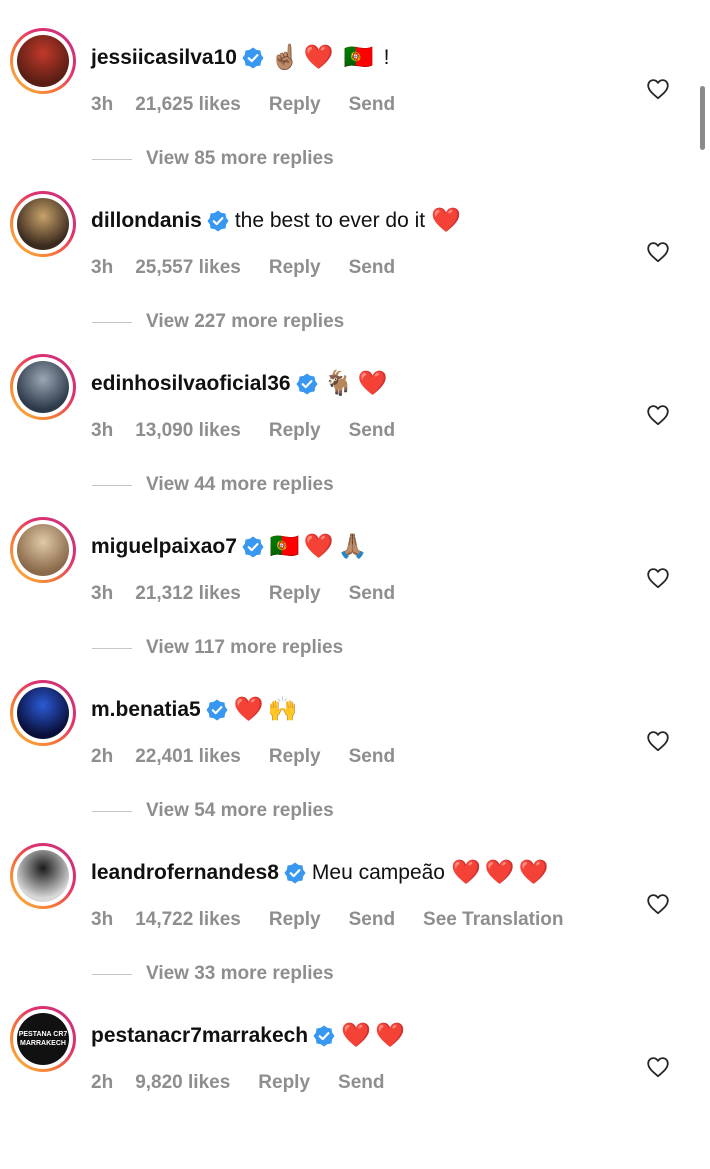  Describe the element at coordinates (199, 1036) in the screenshot. I see `username-link: pestanacr7marrakech` at that location.